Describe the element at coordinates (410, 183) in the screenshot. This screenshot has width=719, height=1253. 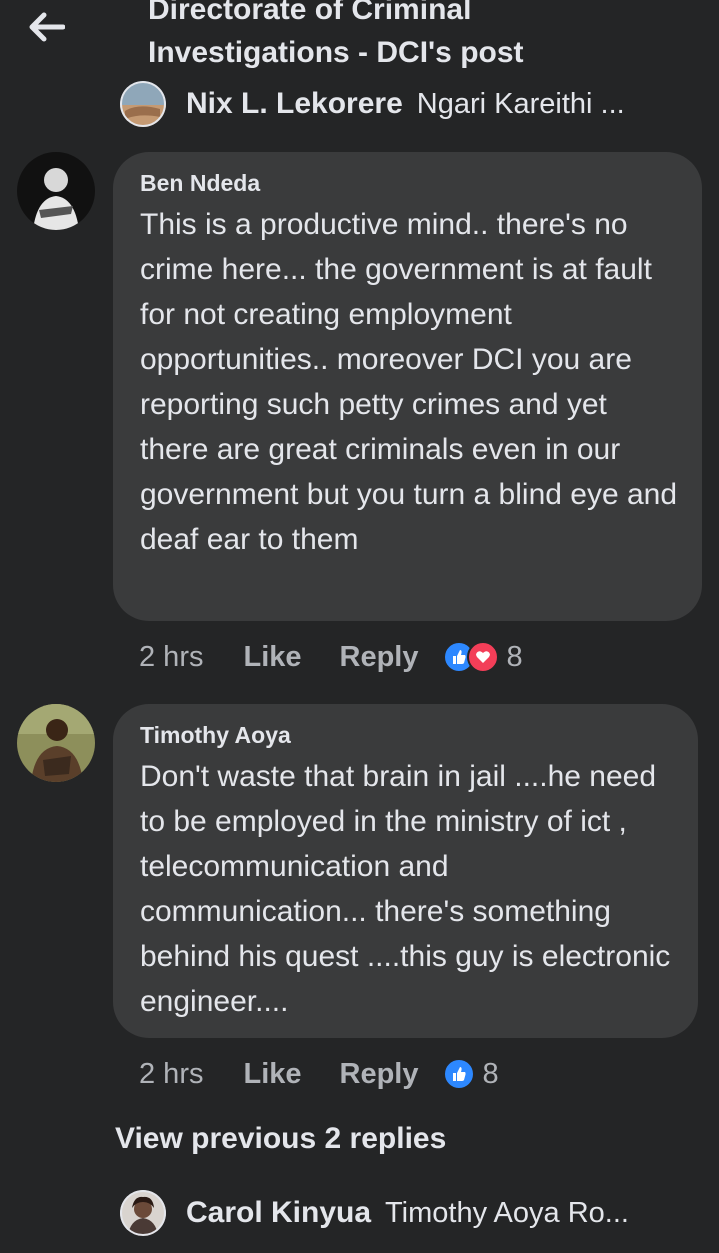
I see `comment-author: Ben Ndeda` at that location.